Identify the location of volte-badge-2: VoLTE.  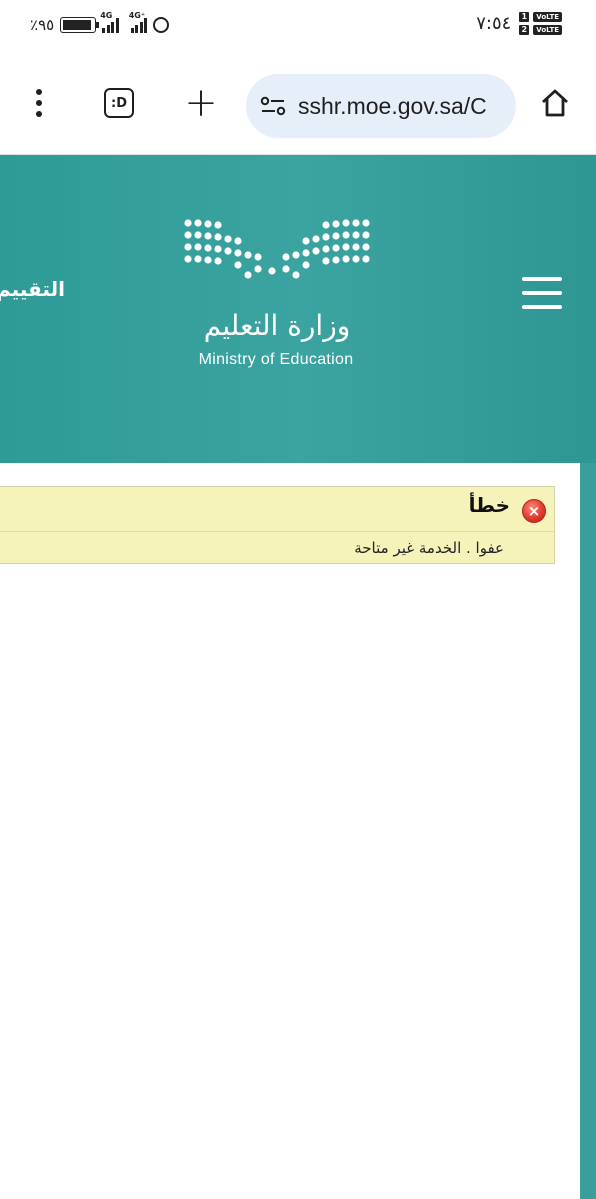
(547, 30).